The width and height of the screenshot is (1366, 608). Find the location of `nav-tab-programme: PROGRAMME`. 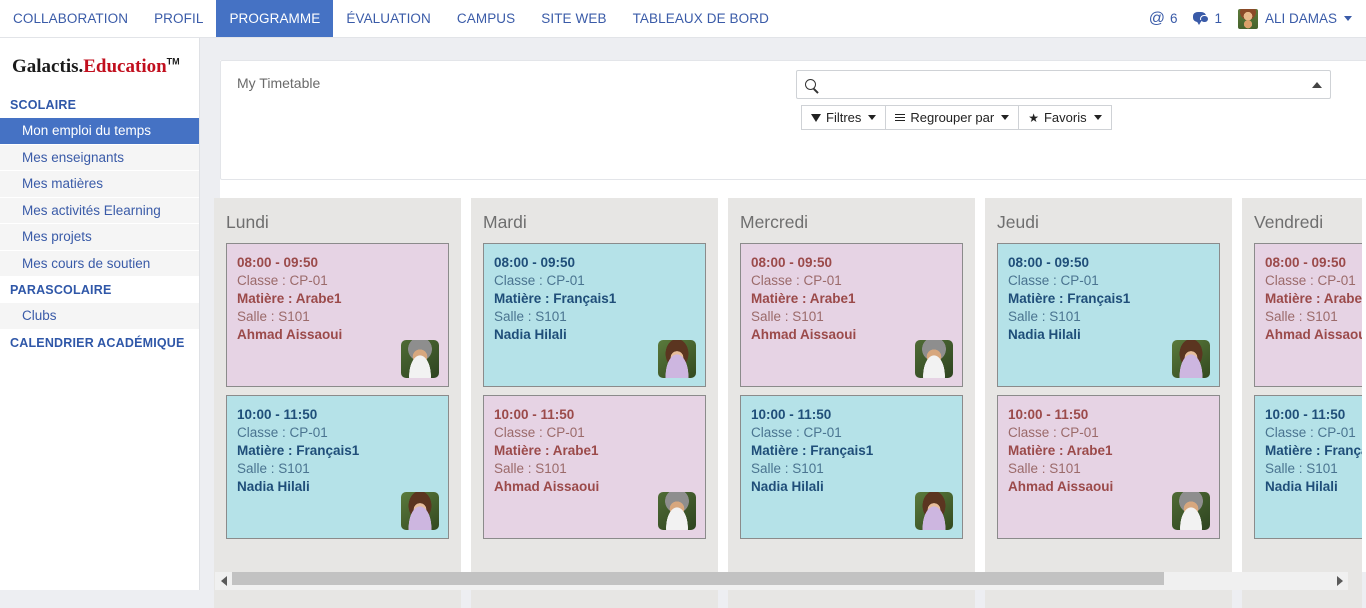

nav-tab-programme: PROGRAMME is located at coordinates (275, 18).